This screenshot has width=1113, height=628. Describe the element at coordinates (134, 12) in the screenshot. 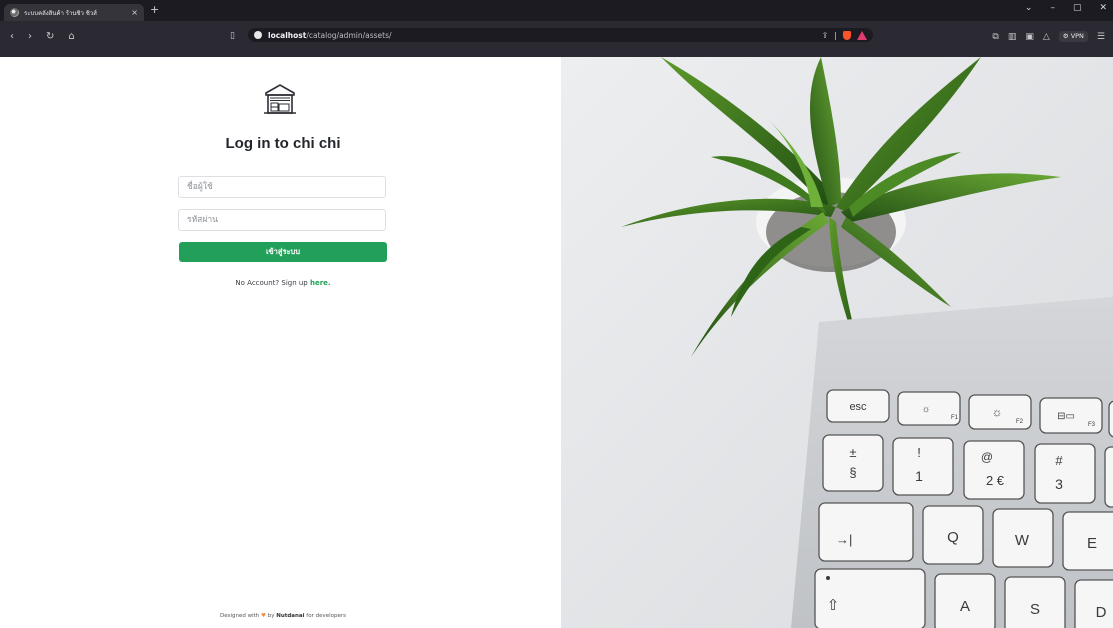

I see `close-tab-icon: ×` at that location.